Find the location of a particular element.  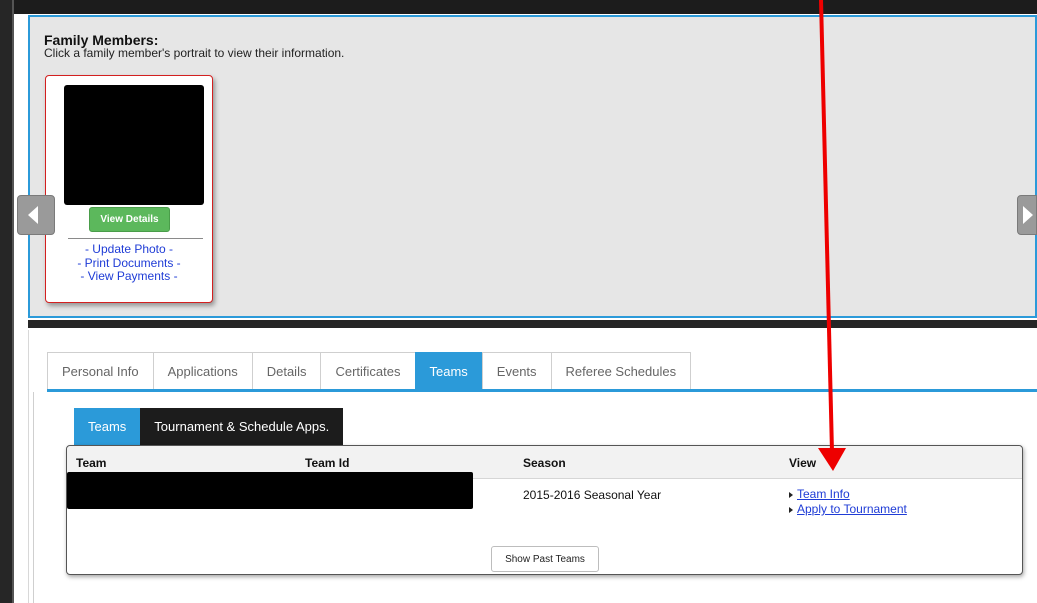

tab-details: Details is located at coordinates (286, 371).